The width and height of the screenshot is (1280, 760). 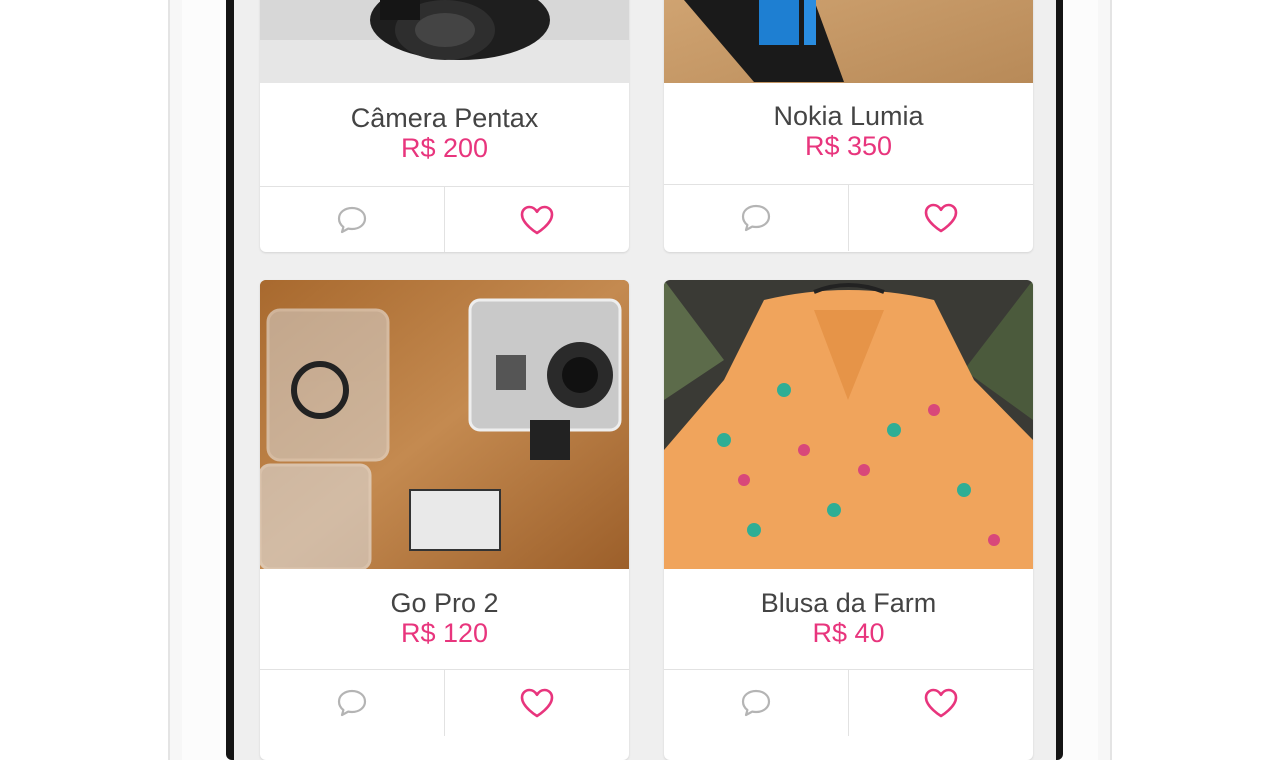 What do you see at coordinates (848, 41) in the screenshot?
I see `product-image-phone` at bounding box center [848, 41].